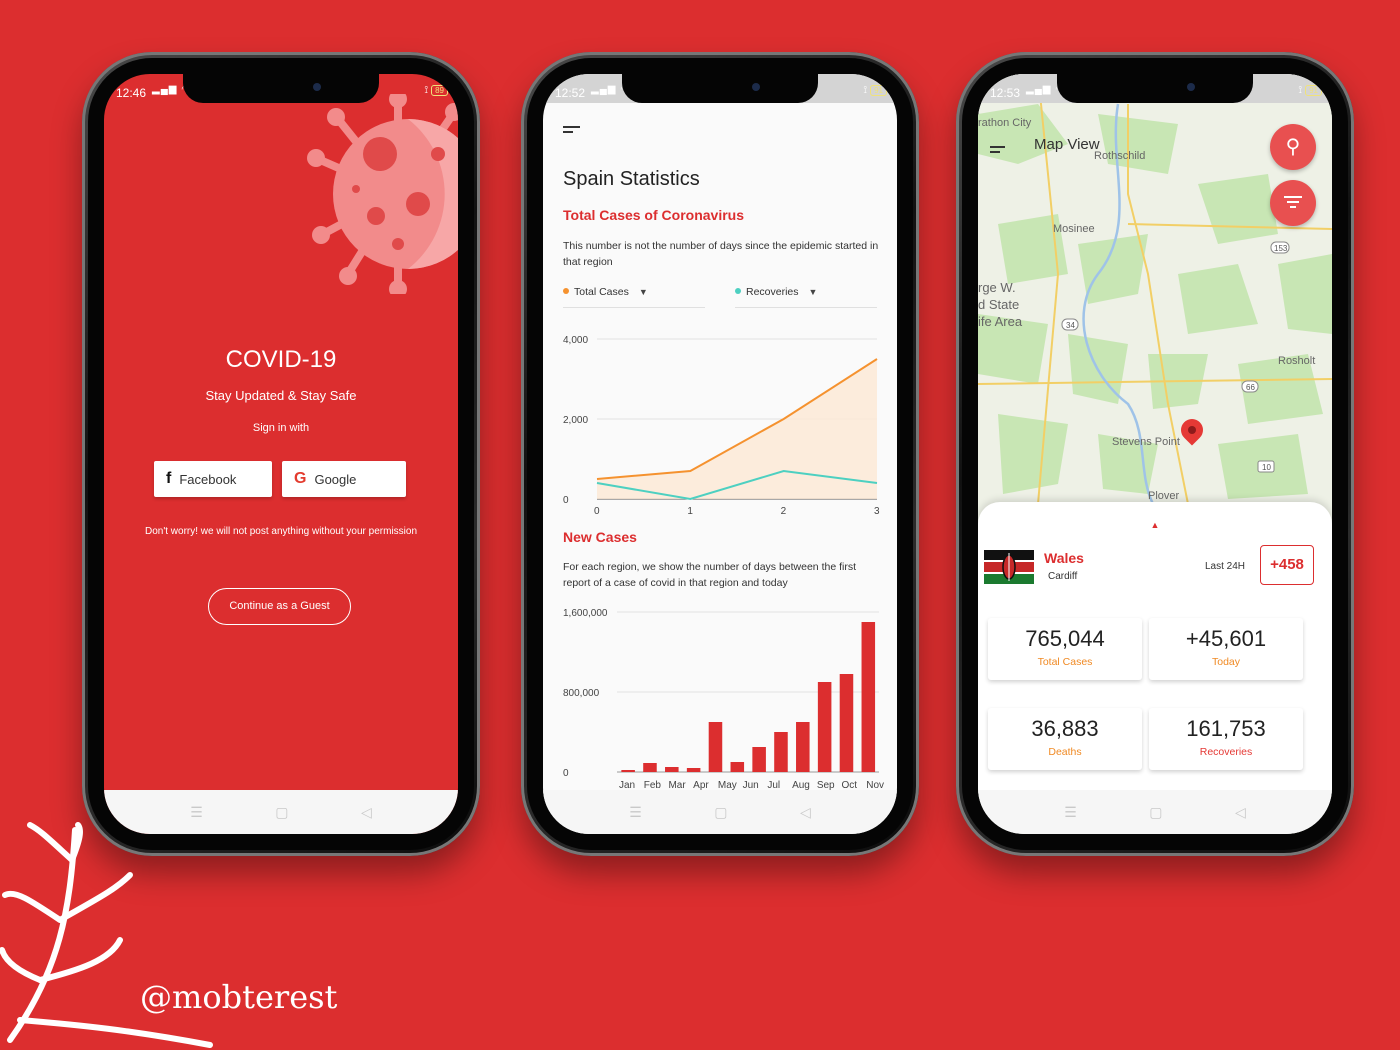  What do you see at coordinates (597, 511) in the screenshot?
I see `x-tick-label: 0` at bounding box center [597, 511].